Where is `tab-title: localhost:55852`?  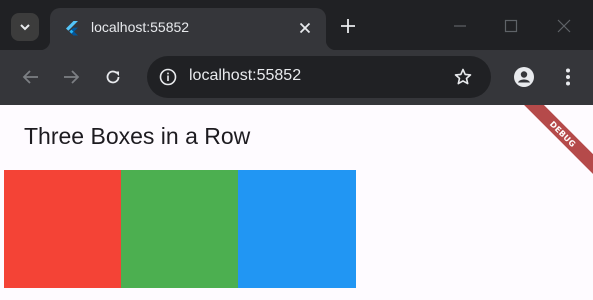
tab-title: localhost:55852 is located at coordinates (140, 27).